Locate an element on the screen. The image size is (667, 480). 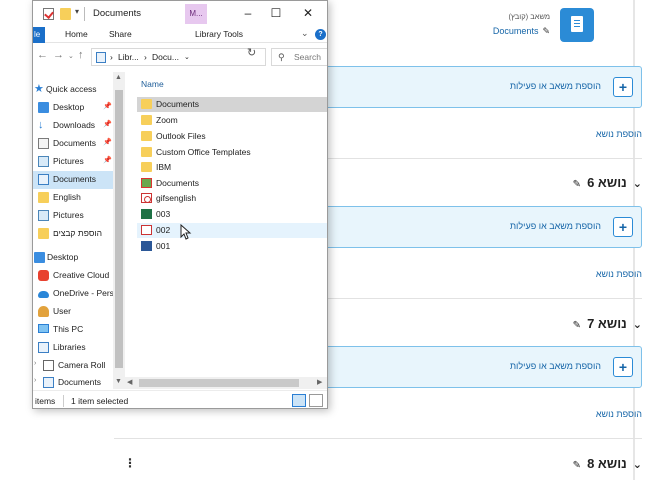
close-button: ✕ is located at coordinates (308, 13).